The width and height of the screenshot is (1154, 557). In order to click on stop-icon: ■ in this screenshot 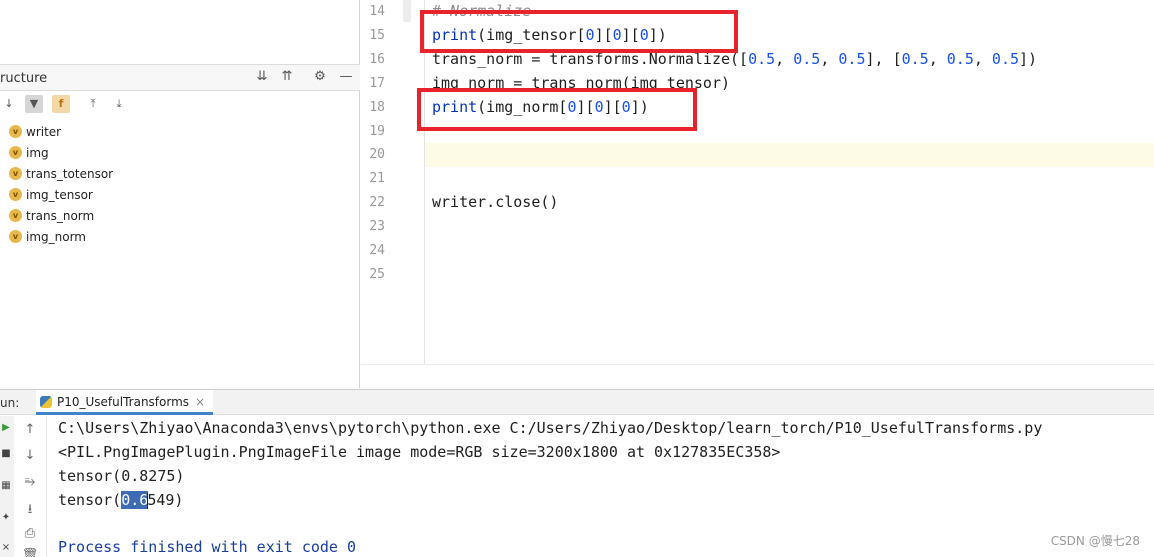, I will do `click(6, 453)`.